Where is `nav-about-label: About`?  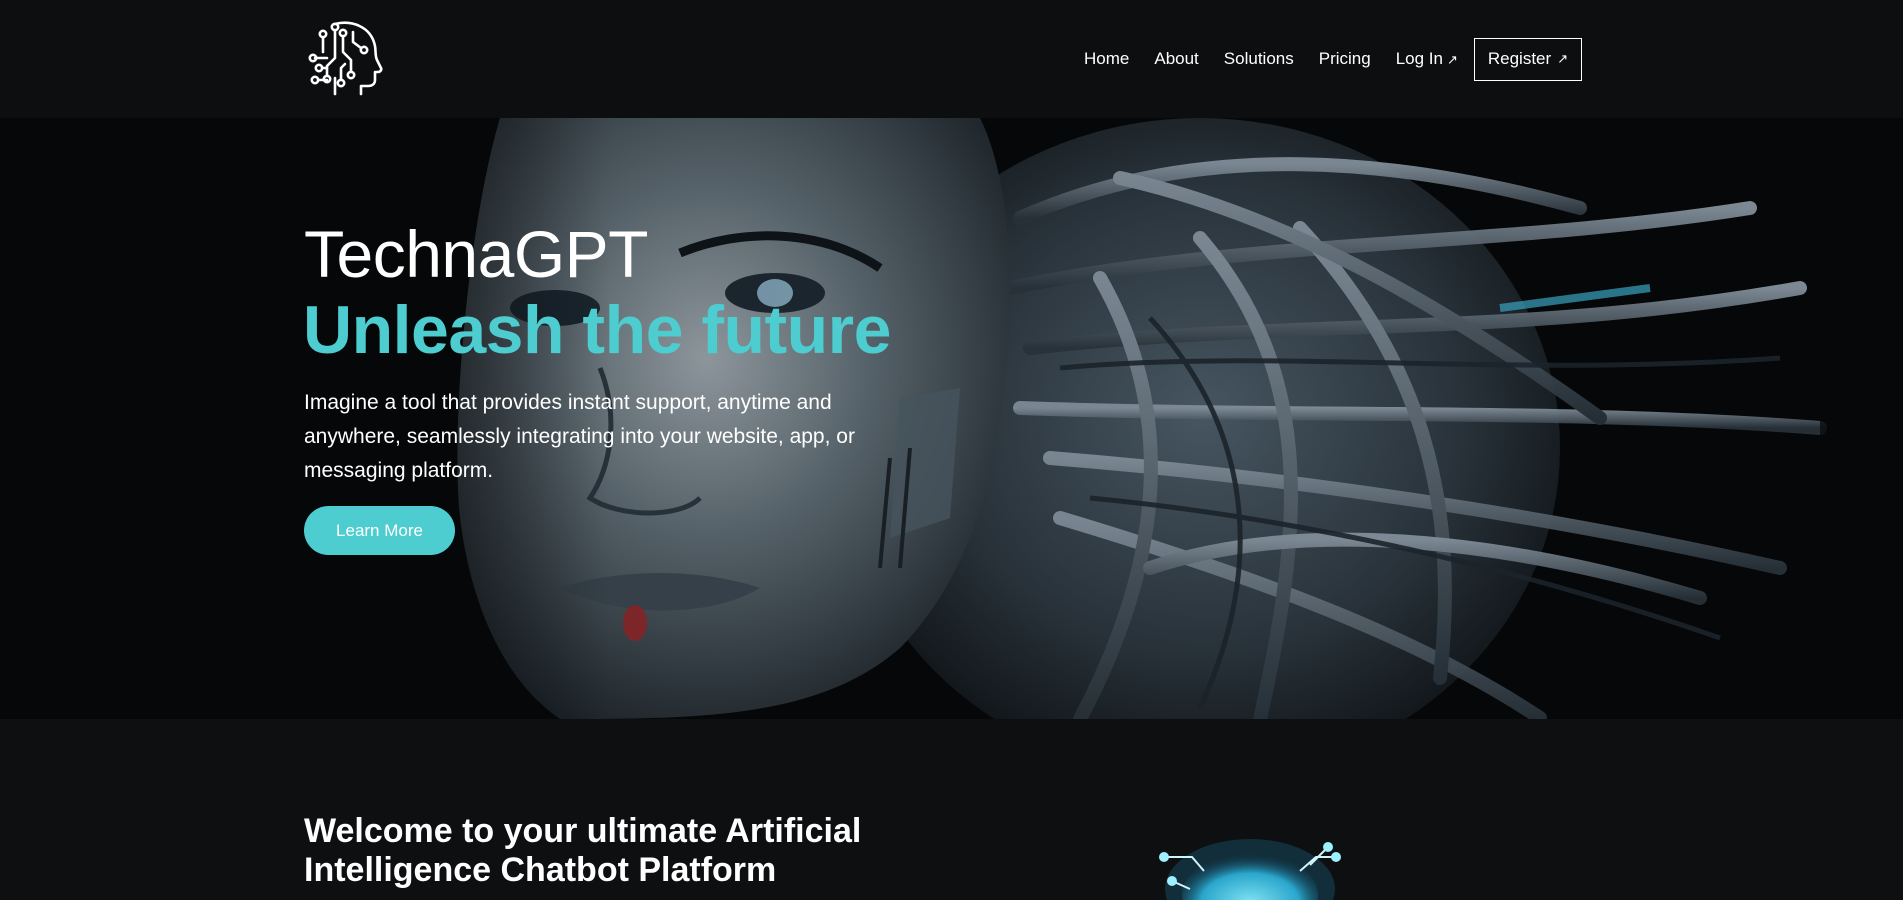 nav-about-label: About is located at coordinates (1176, 58).